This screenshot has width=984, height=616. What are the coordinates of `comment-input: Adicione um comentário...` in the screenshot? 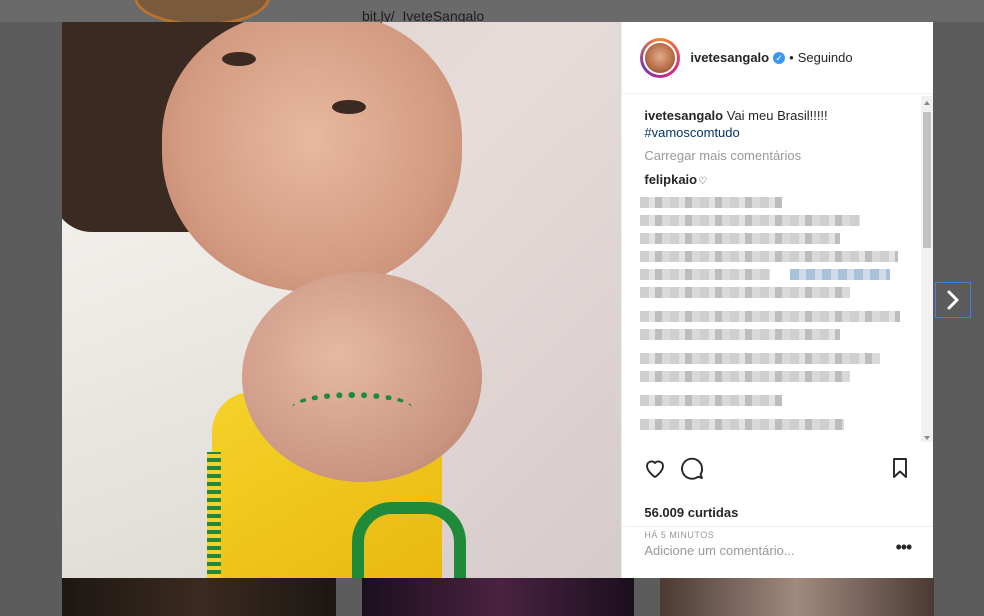 It's located at (719, 550).